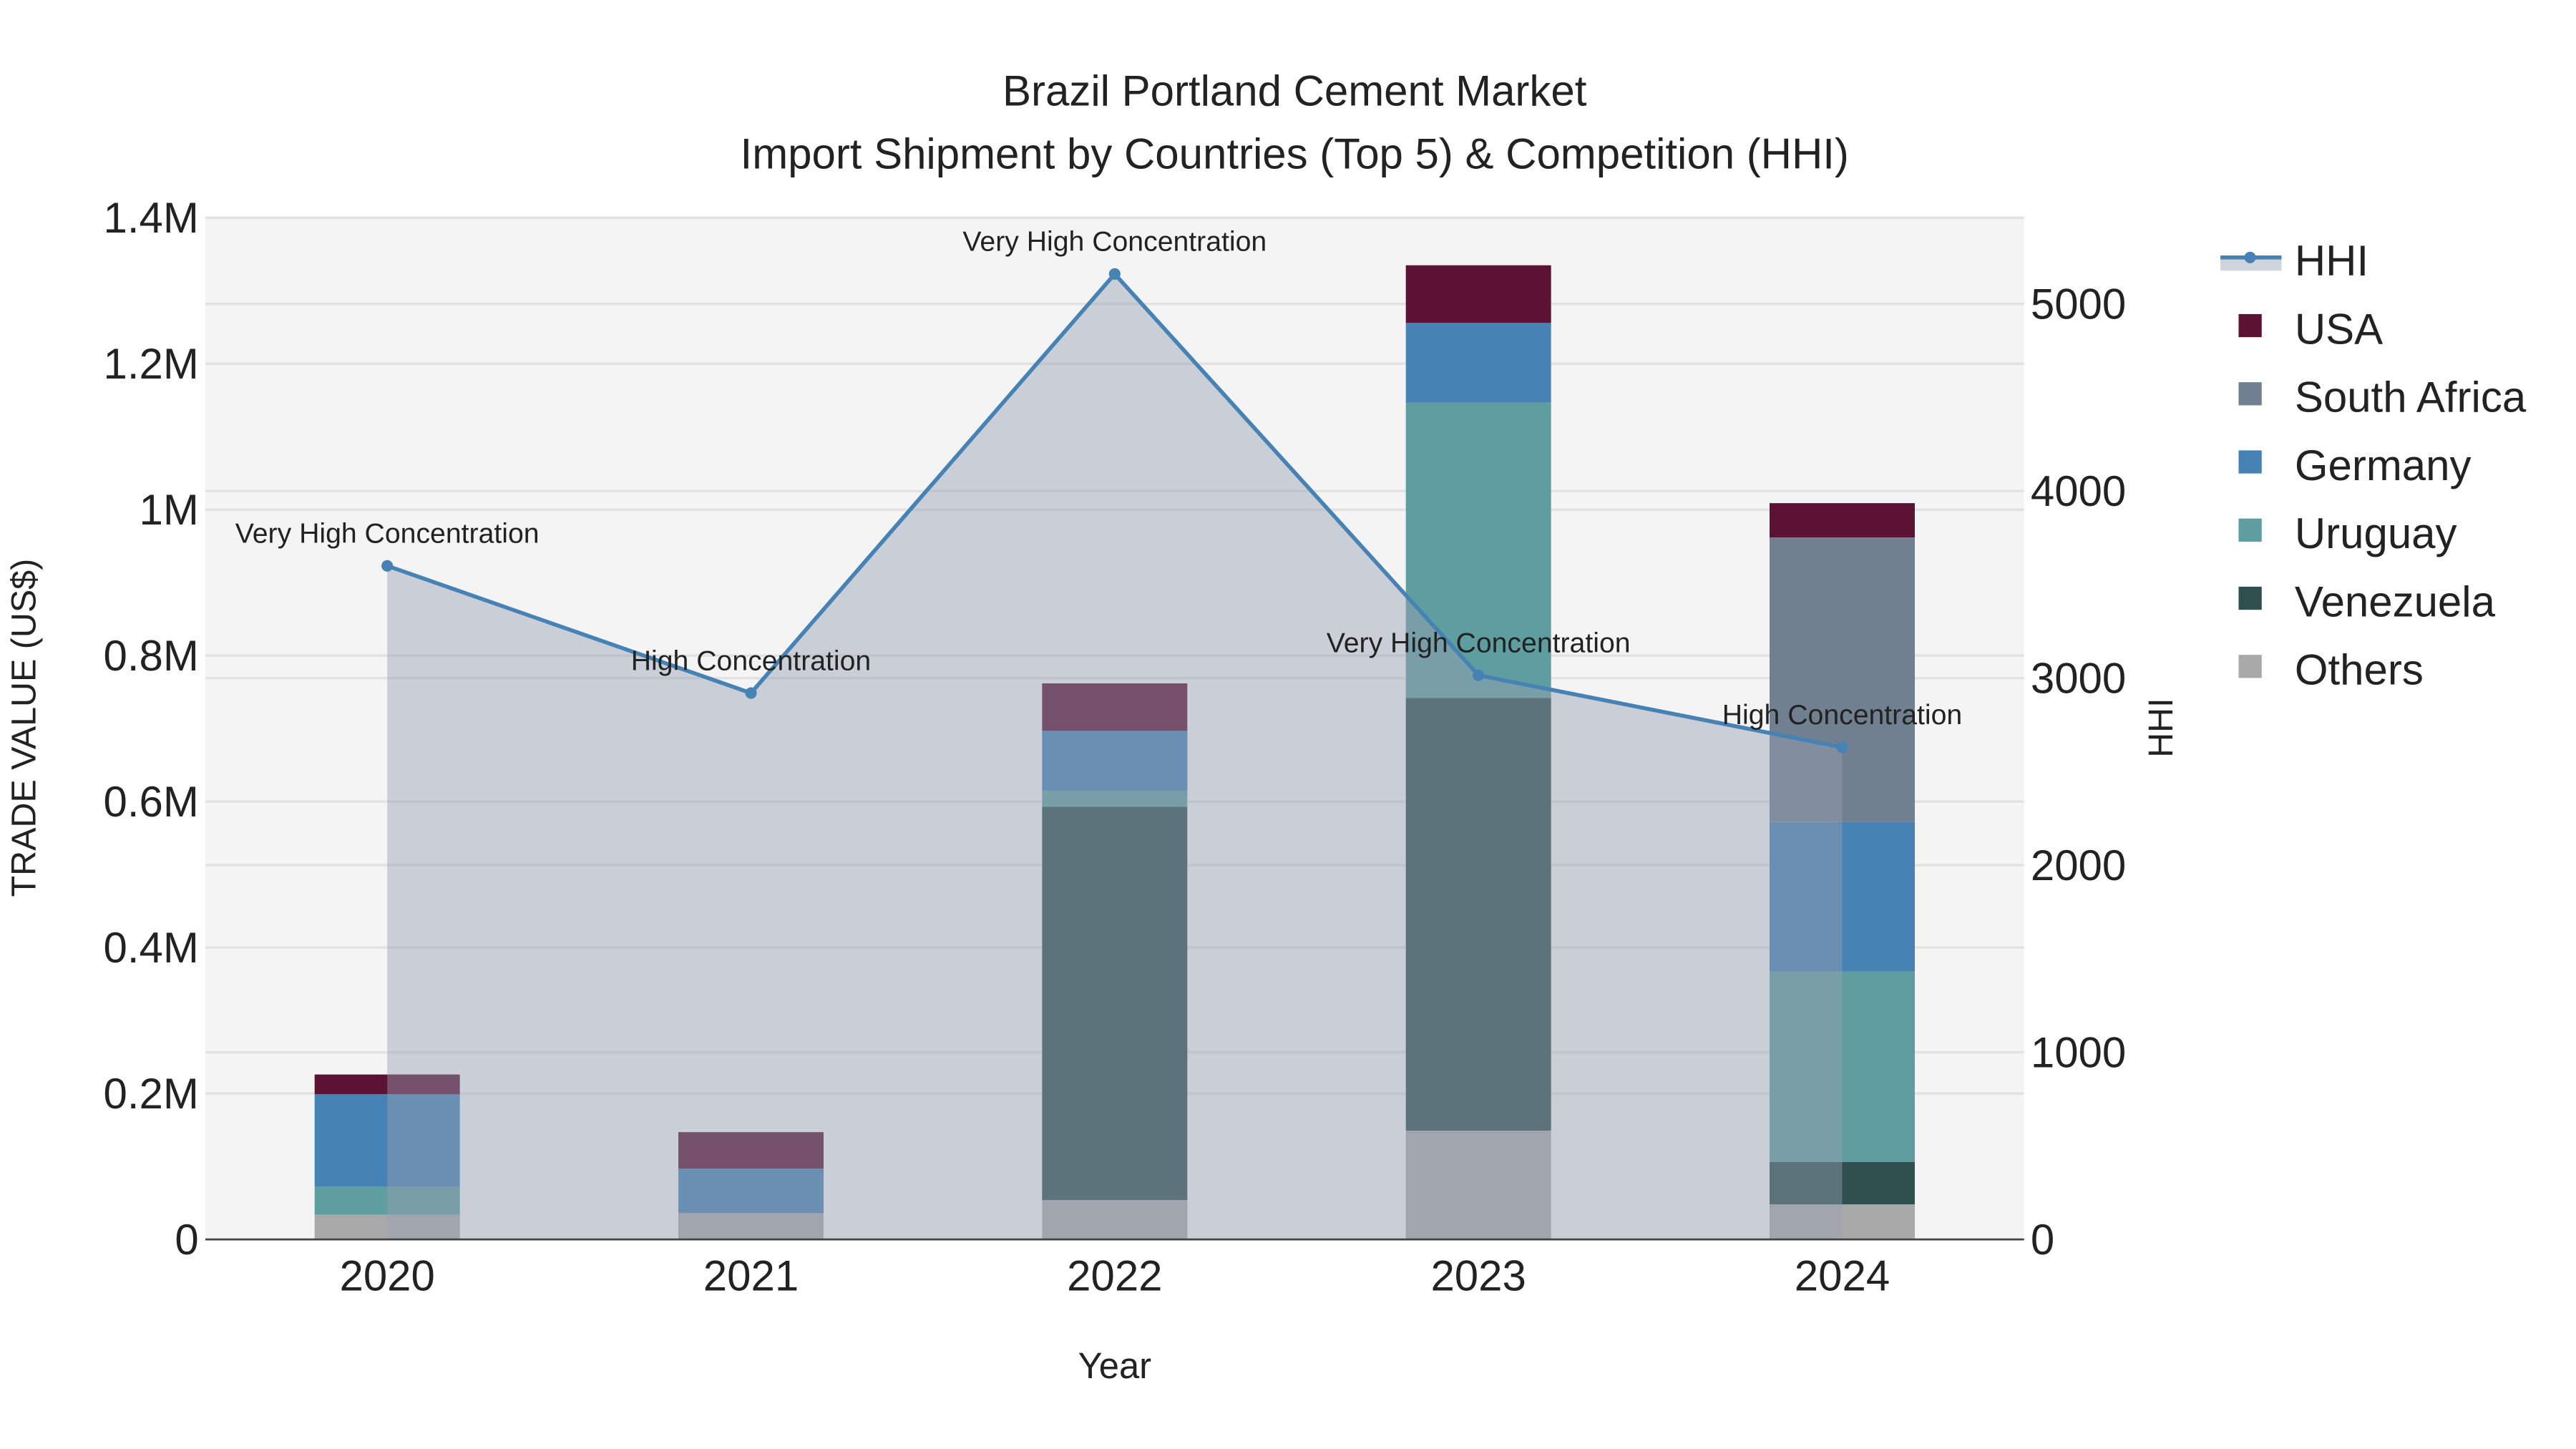 Image resolution: width=2576 pixels, height=1449 pixels. What do you see at coordinates (2250, 530) in the screenshot?
I see `legend-swatch-uruguay` at bounding box center [2250, 530].